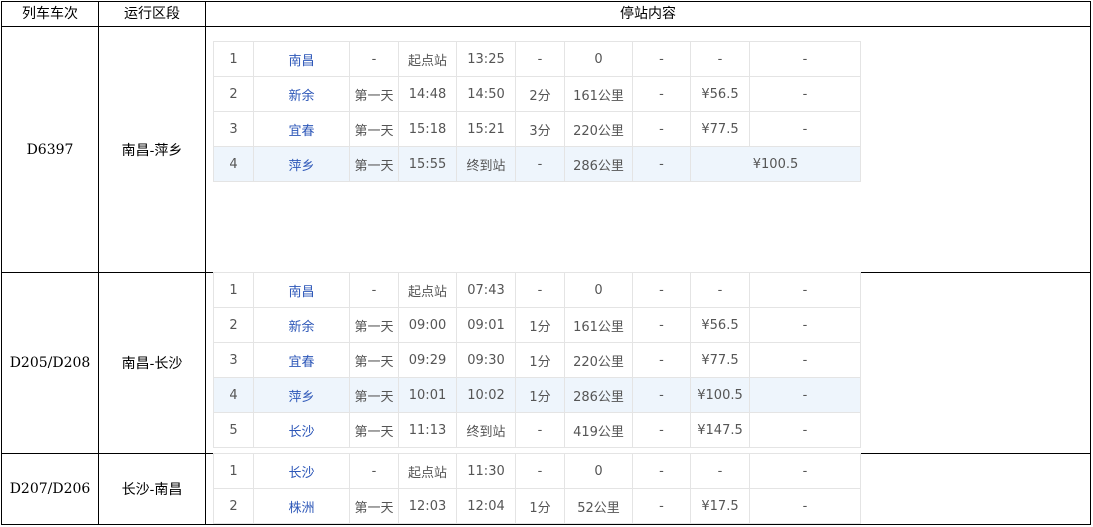 Image resolution: width=1093 pixels, height=527 pixels. Describe the element at coordinates (427, 430) in the screenshot. I see `arrival-time: 11:13` at that location.